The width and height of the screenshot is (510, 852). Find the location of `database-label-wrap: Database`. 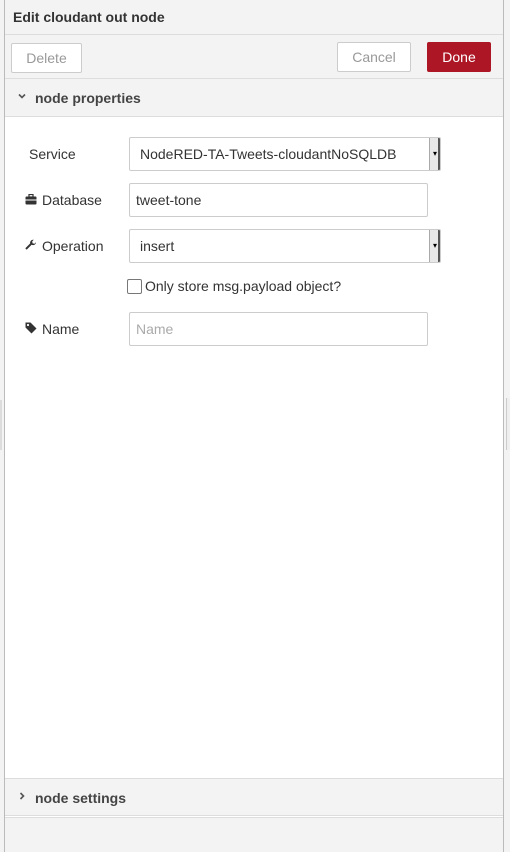

database-label-wrap: Database is located at coordinates (63, 200).